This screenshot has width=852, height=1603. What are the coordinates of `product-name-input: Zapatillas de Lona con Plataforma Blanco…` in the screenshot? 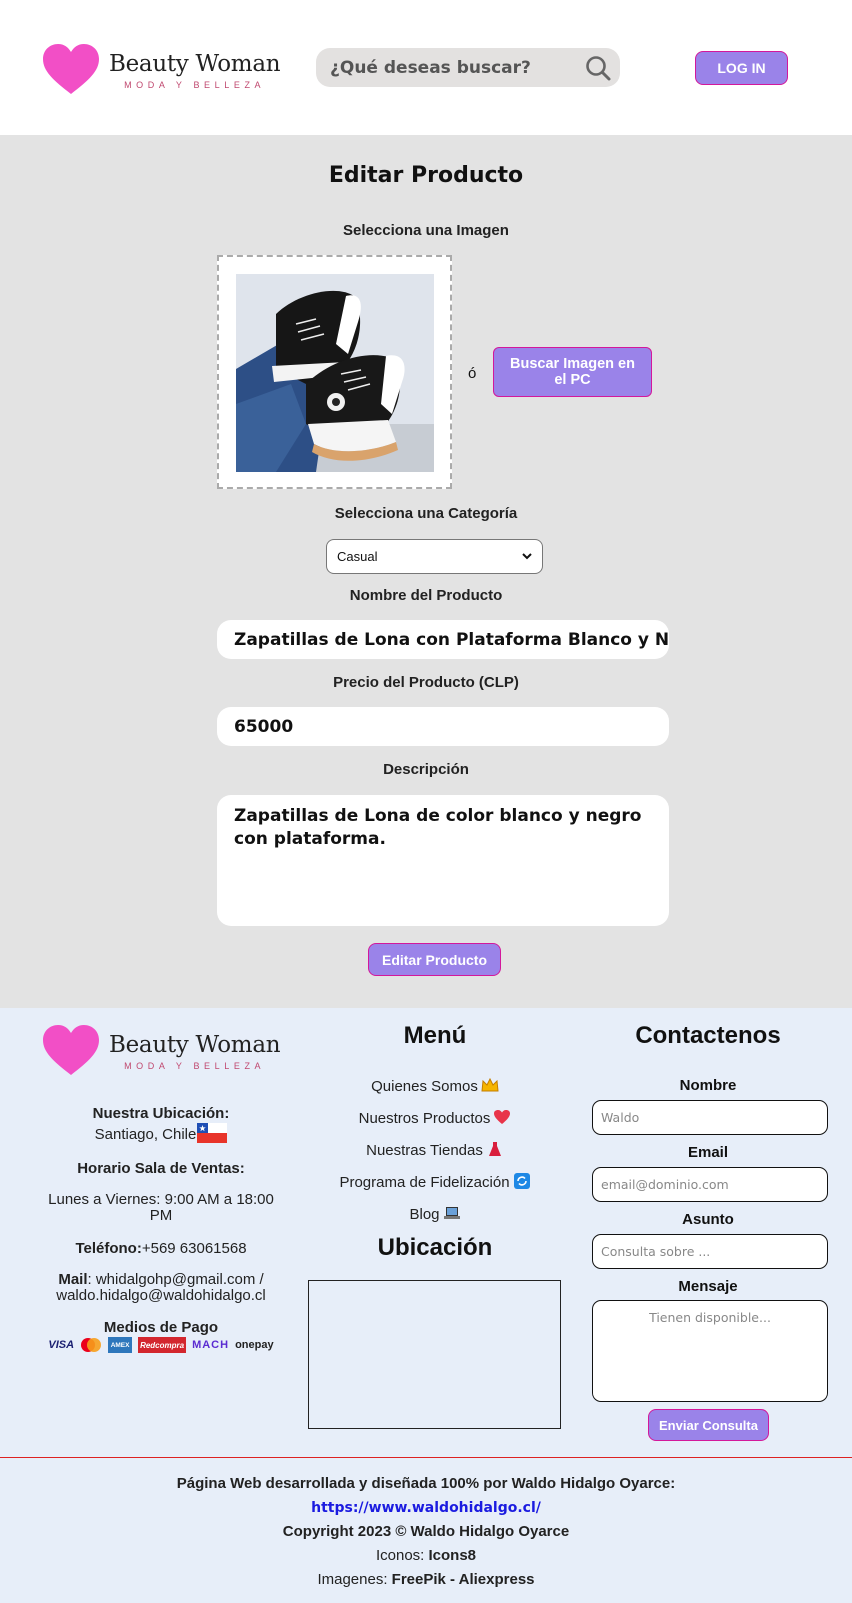 It's located at (443, 639).